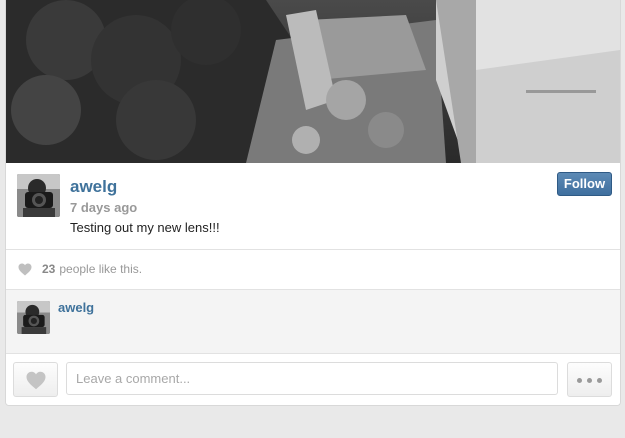 The image size is (625, 438). Describe the element at coordinates (313, 322) in the screenshot. I see `comments-section: awelg` at that location.